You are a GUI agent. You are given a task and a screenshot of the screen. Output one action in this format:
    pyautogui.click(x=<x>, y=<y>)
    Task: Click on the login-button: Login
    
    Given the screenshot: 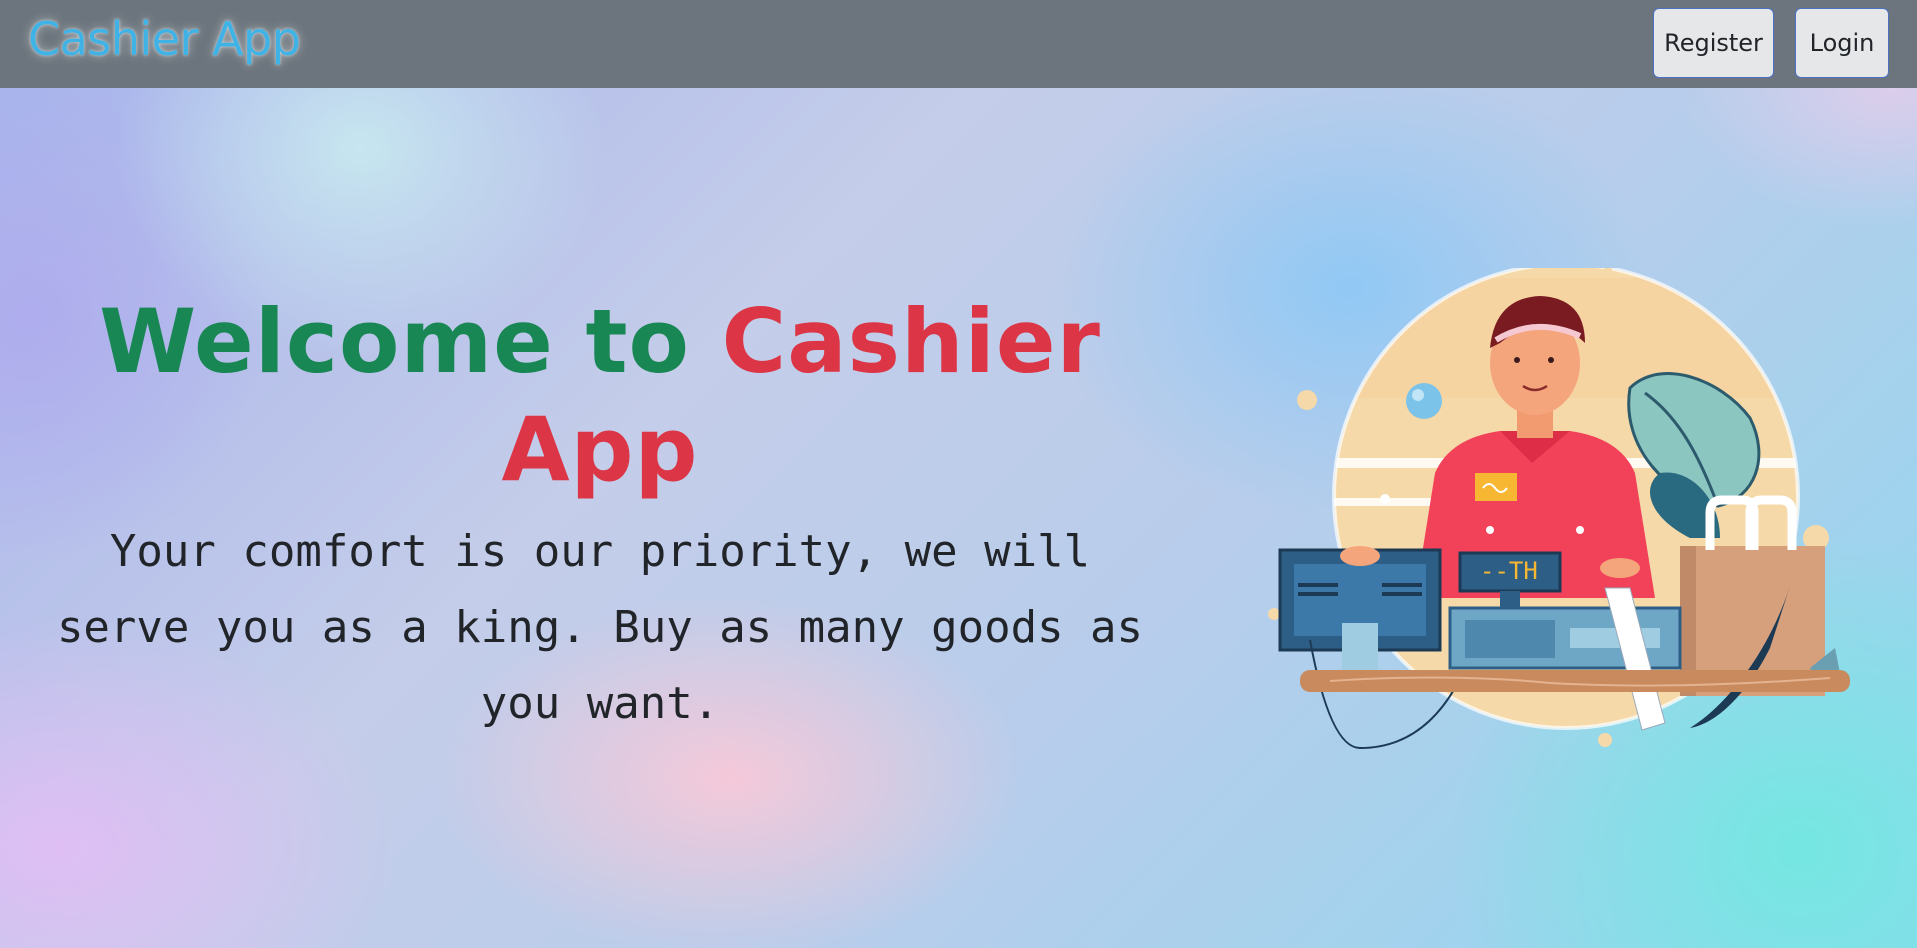 What is the action you would take?
    pyautogui.click(x=1842, y=43)
    